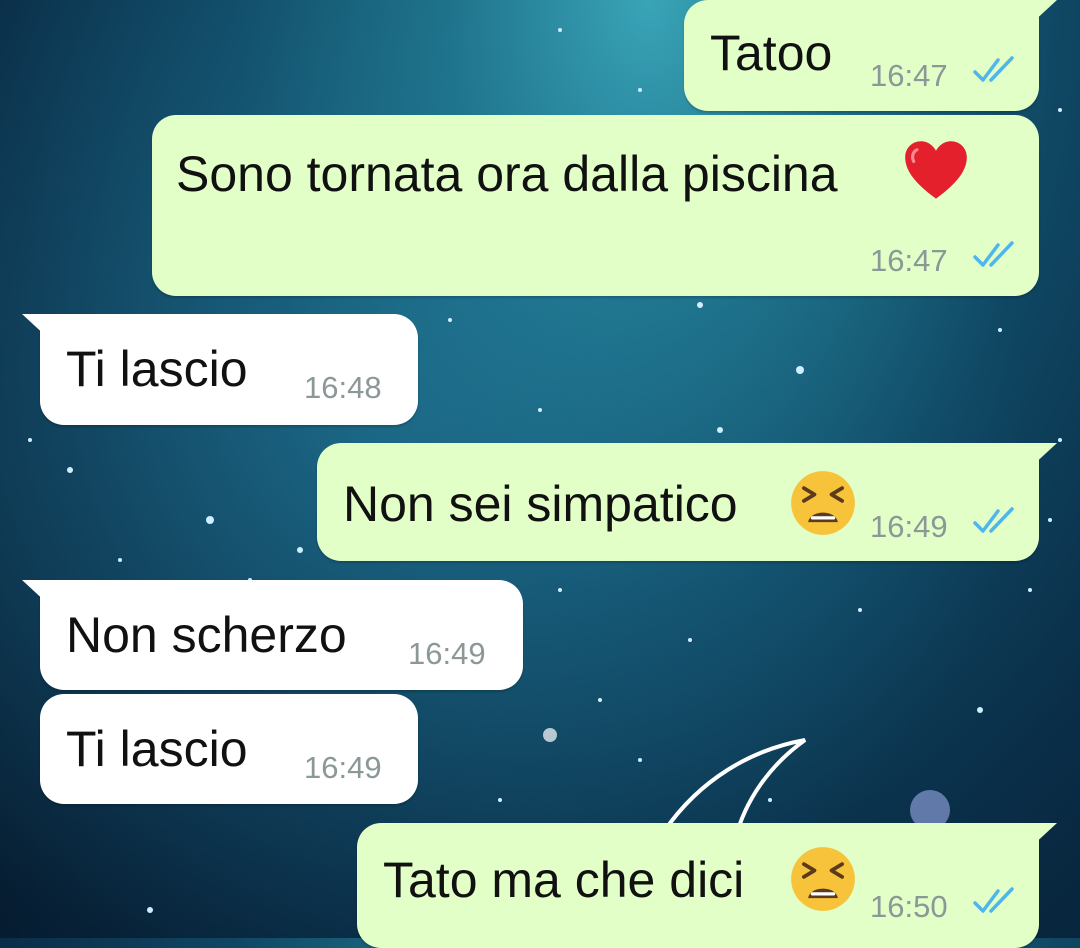  What do you see at coordinates (771, 53) in the screenshot?
I see `message-text: Tatoo` at bounding box center [771, 53].